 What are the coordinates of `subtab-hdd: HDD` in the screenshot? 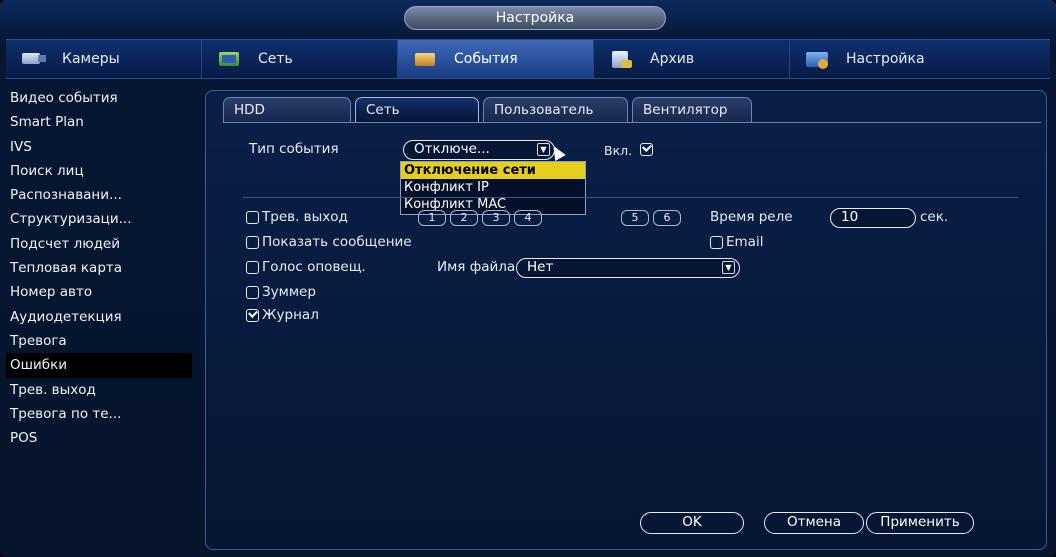 It's located at (287, 110).